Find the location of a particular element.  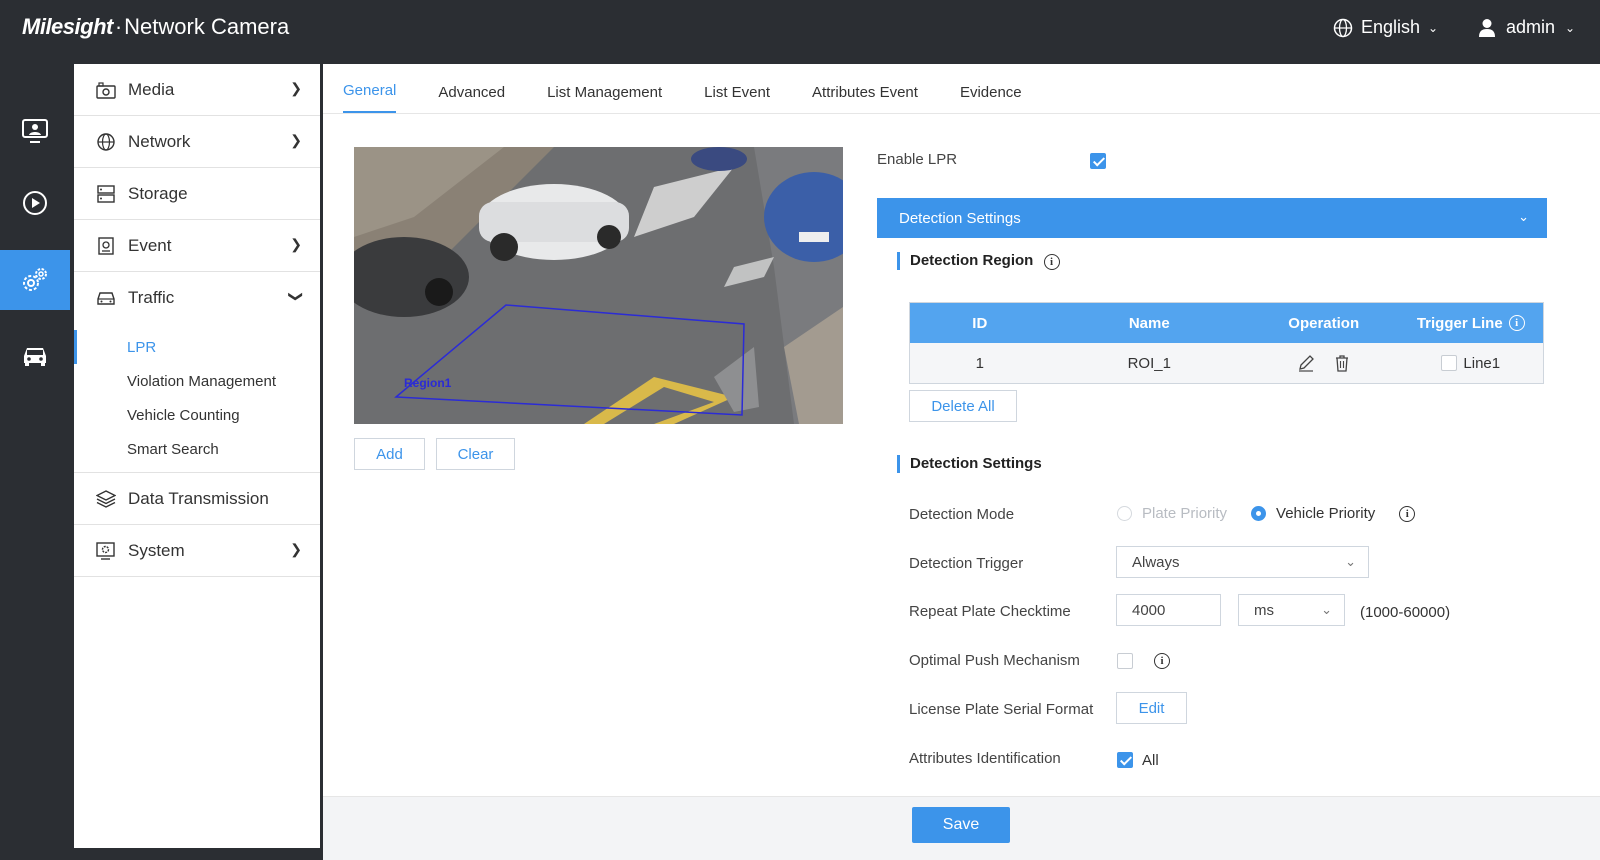

row-id: 1 is located at coordinates (979, 363).